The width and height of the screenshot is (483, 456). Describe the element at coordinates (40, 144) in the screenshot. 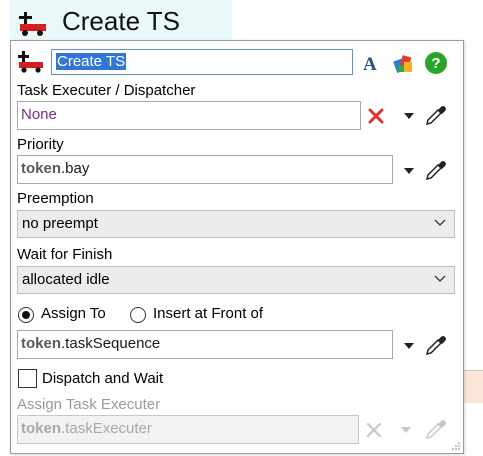

I see `priority-label: Priority` at that location.